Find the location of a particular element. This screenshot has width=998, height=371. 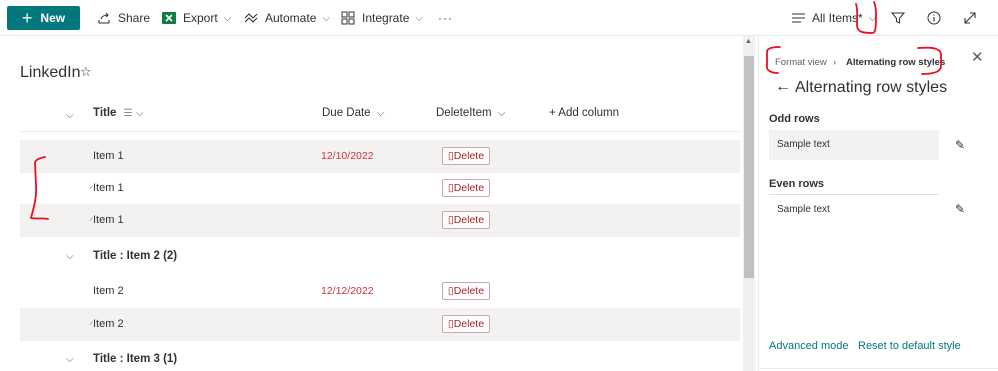

info-button is located at coordinates (937, 18).